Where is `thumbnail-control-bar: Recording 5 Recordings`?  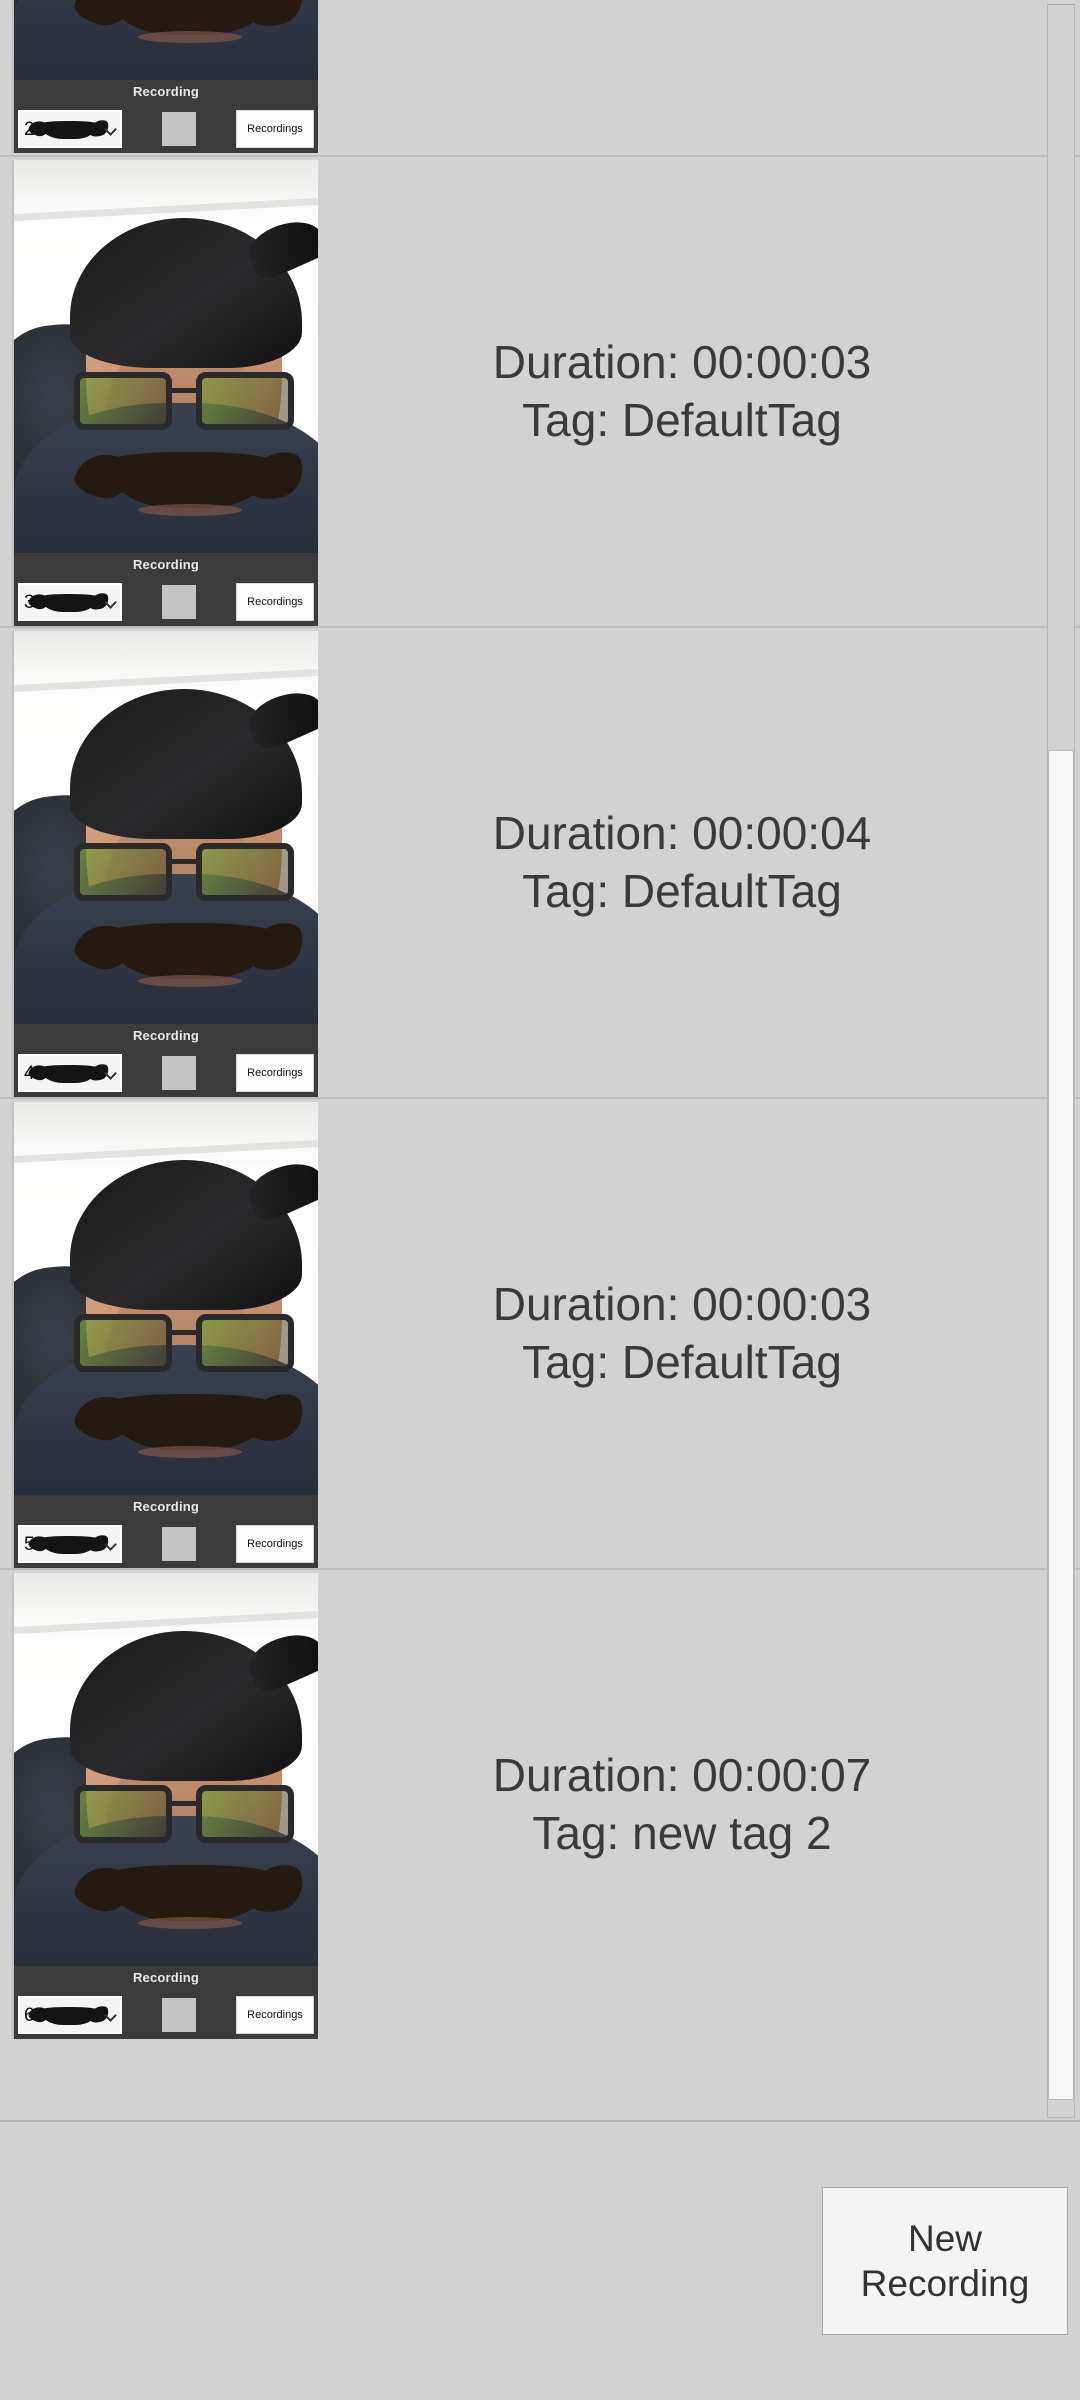
thumbnail-control-bar: Recording 5 Recordings is located at coordinates (166, 1531).